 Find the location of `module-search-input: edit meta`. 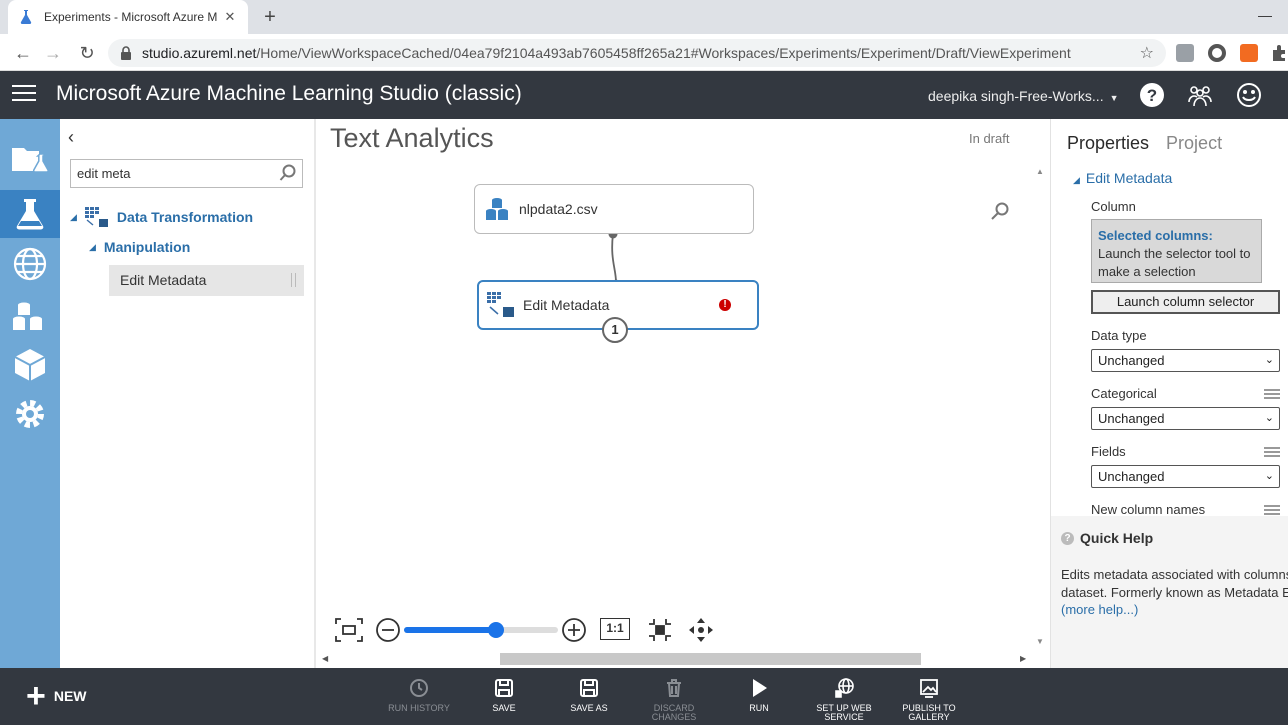

module-search-input: edit meta is located at coordinates (186, 173).